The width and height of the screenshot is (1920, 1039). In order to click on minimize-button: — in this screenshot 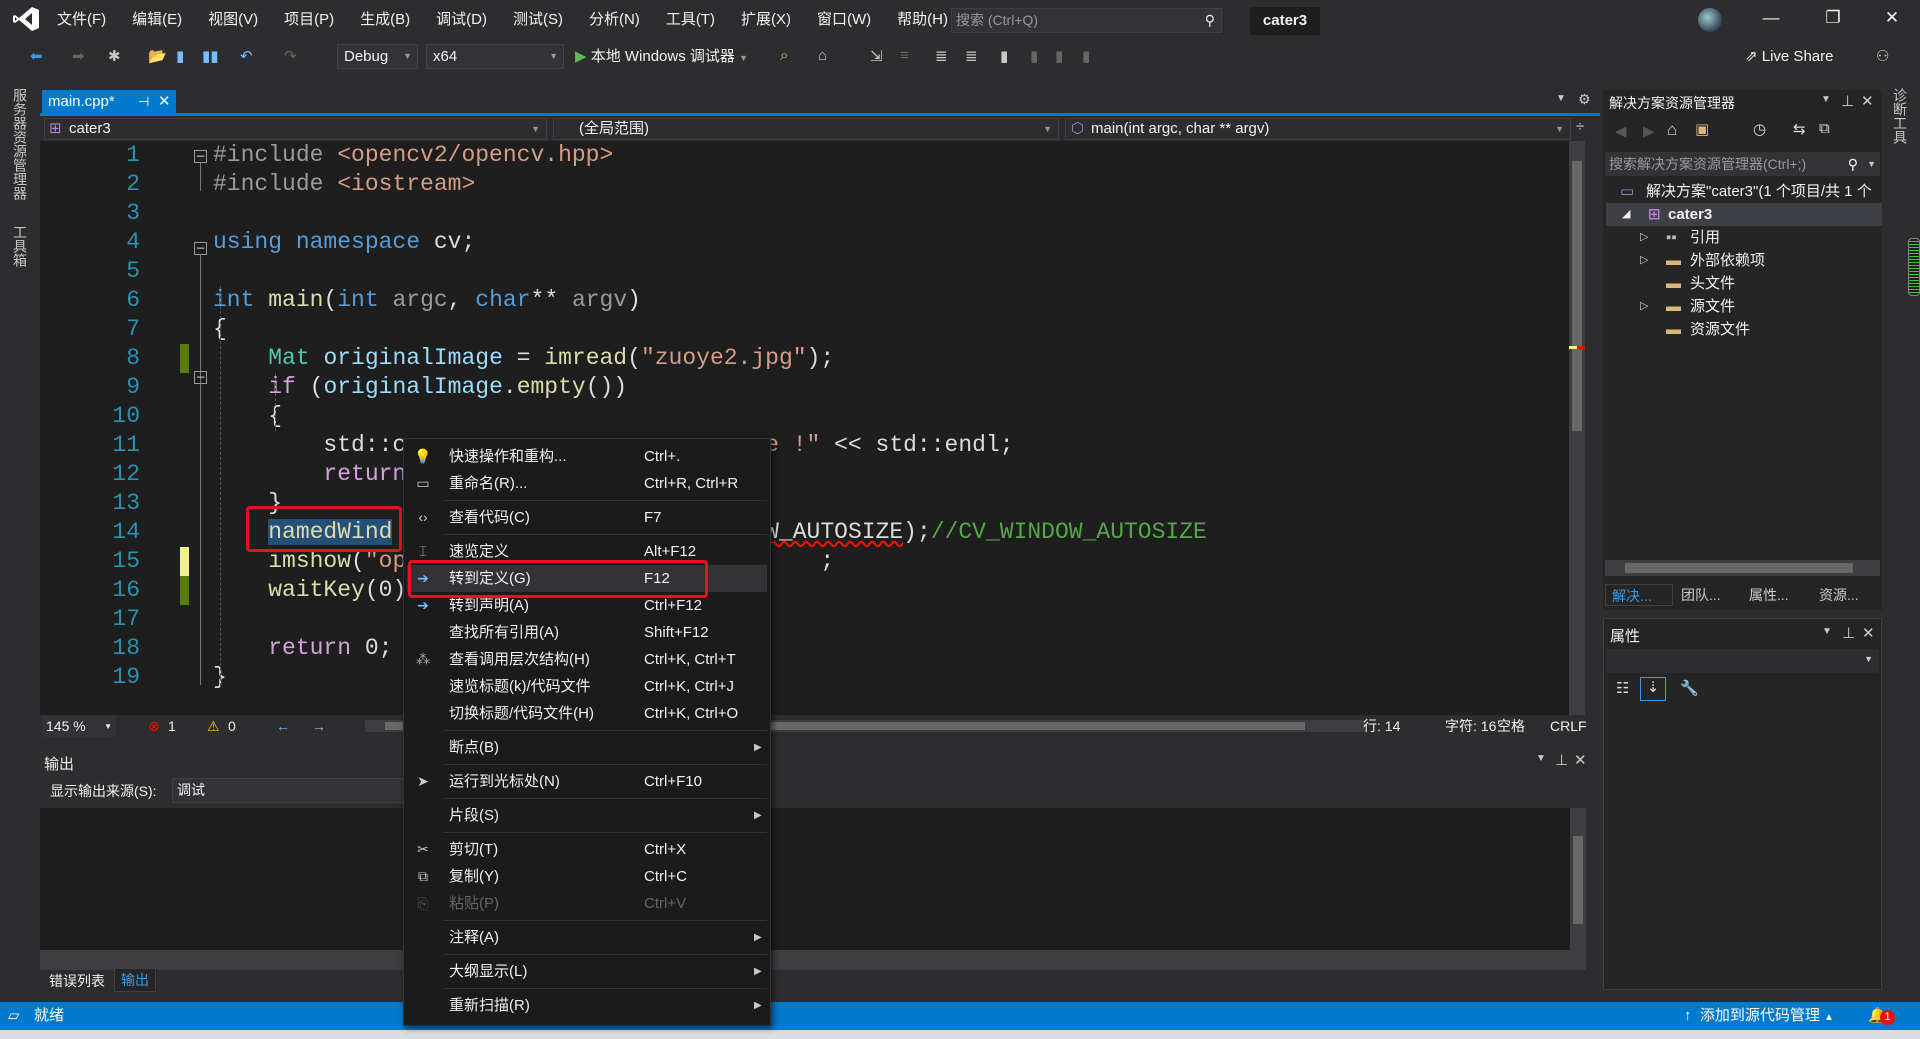, I will do `click(1771, 20)`.